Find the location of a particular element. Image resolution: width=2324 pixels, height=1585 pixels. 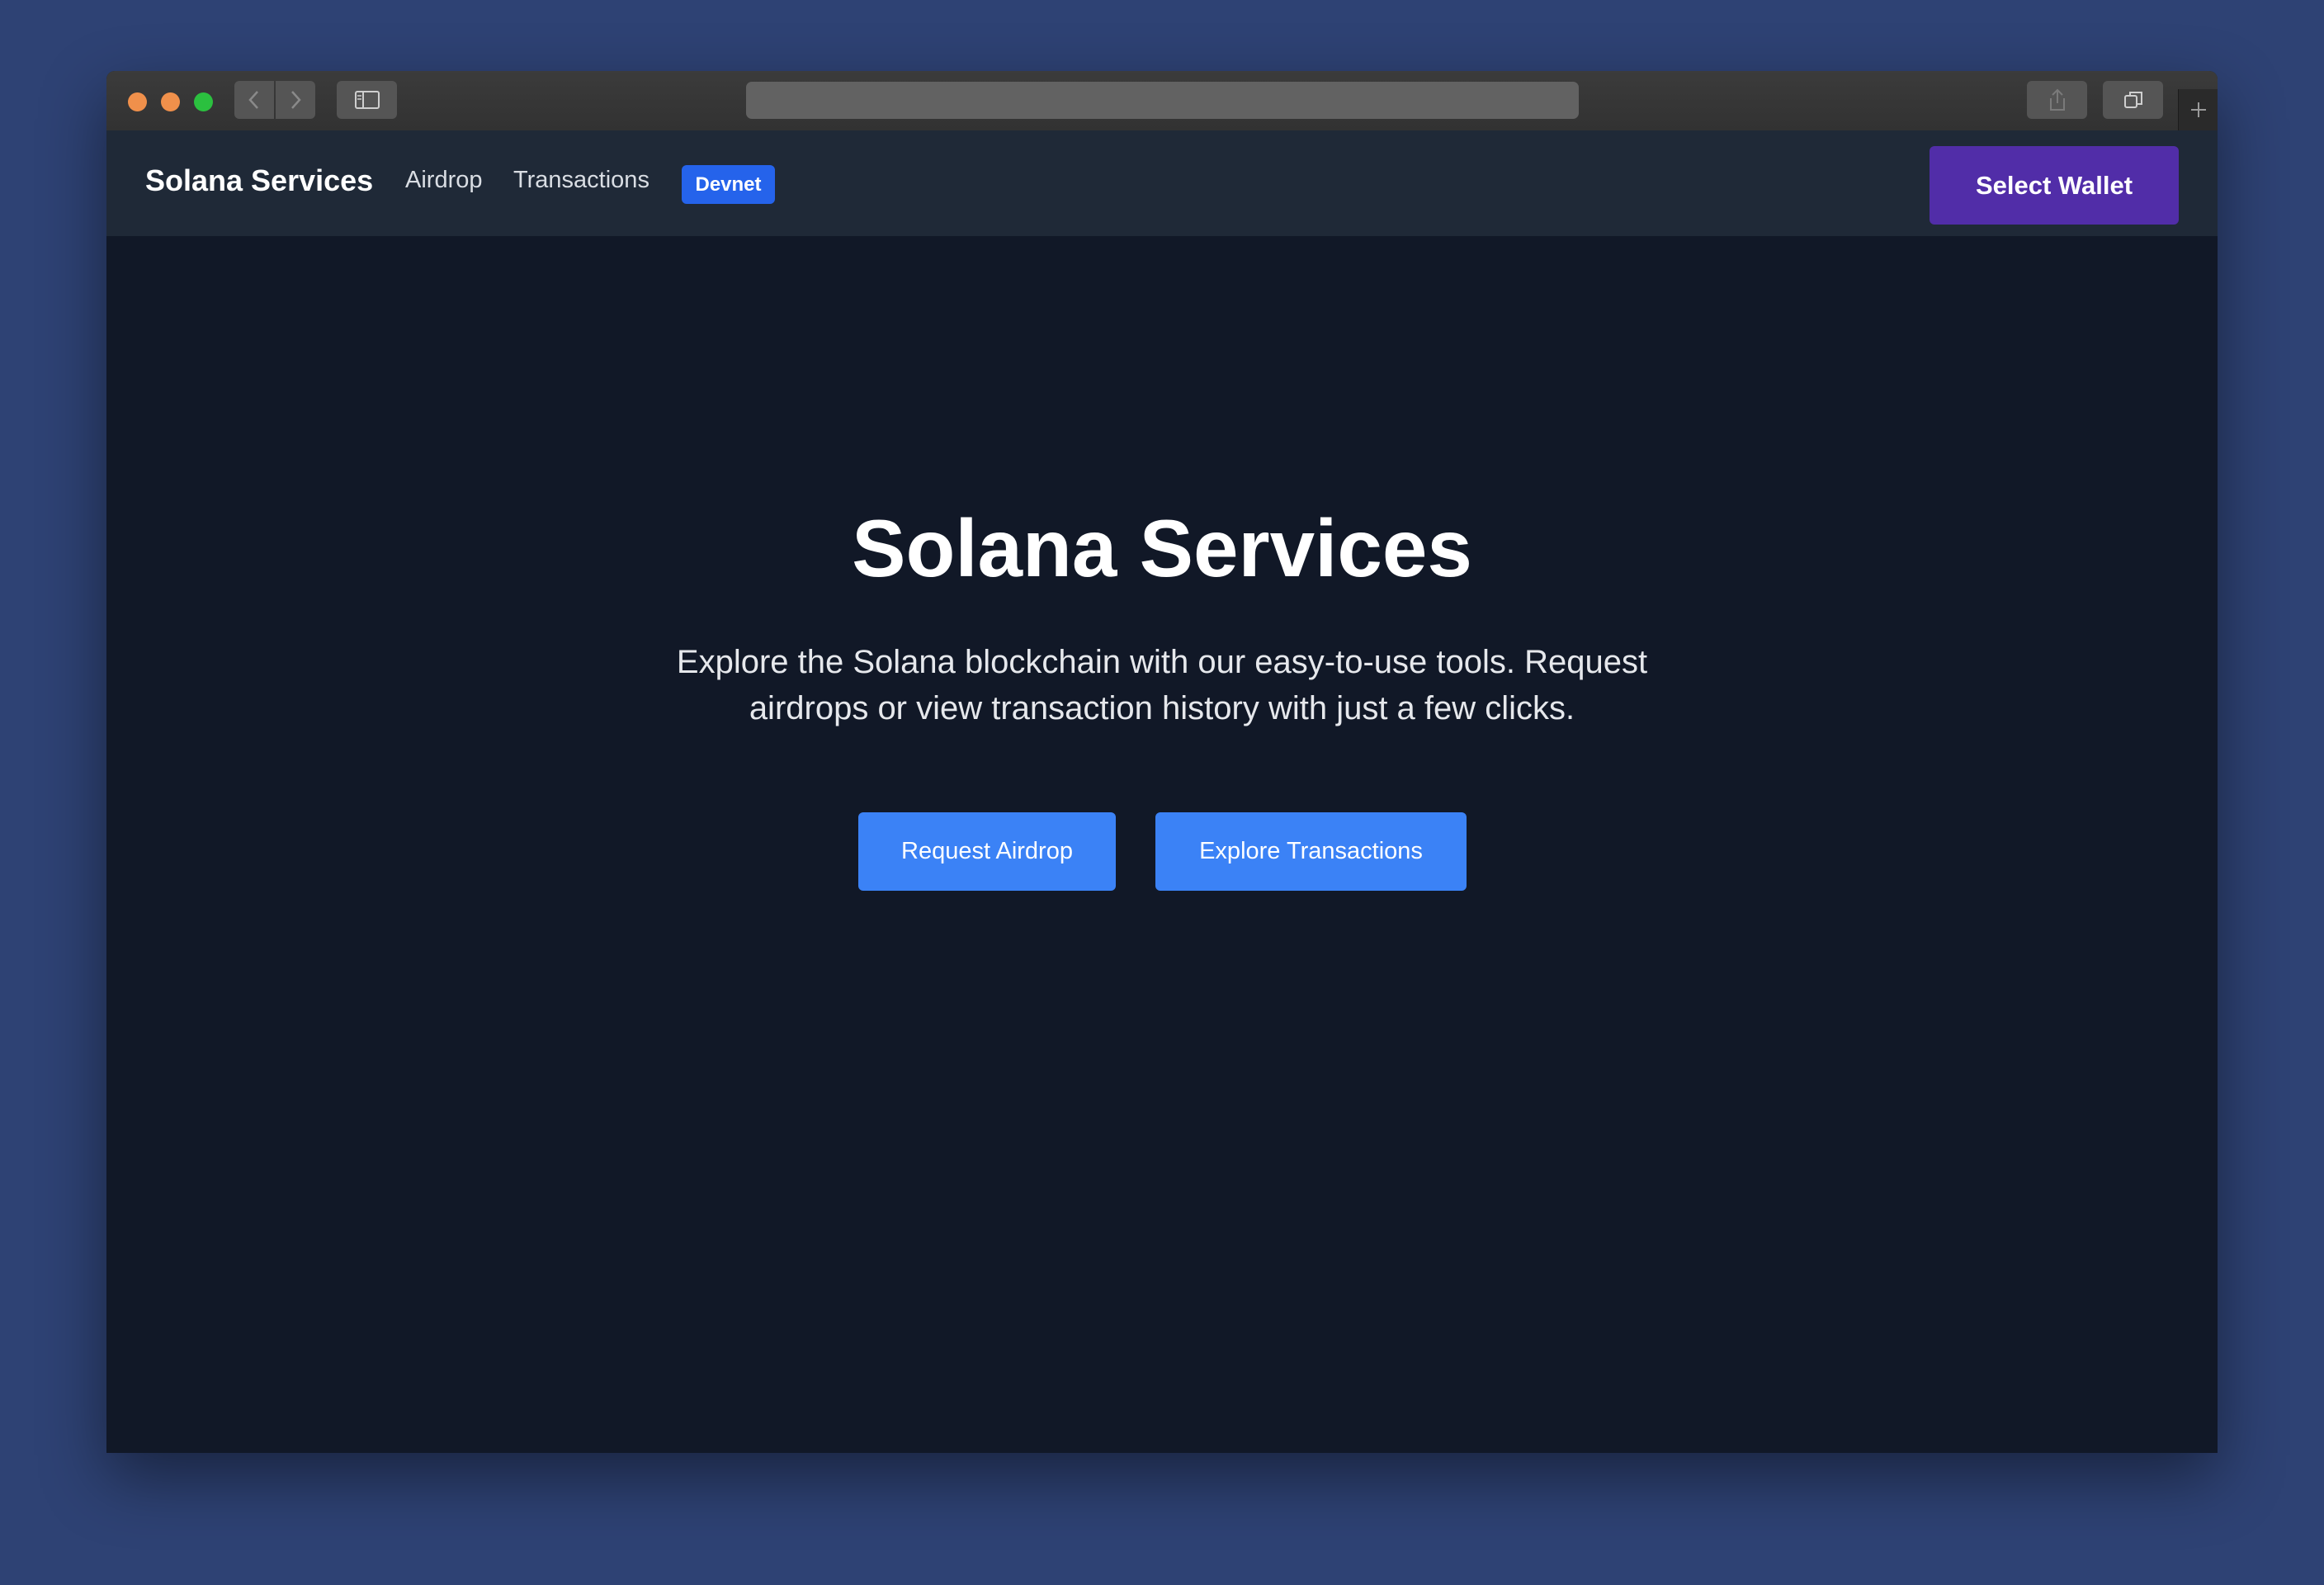

request-airdrop-button: Request Airdrop is located at coordinates (987, 852).